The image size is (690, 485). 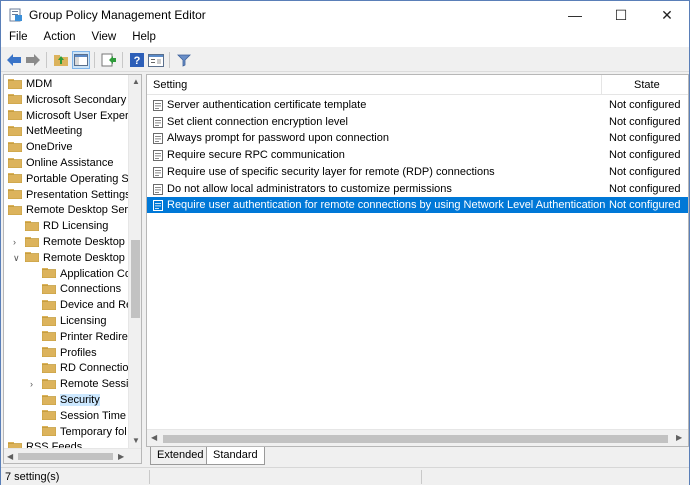 I want to click on tree-item: › Remote Sessio, so click(x=82, y=384).